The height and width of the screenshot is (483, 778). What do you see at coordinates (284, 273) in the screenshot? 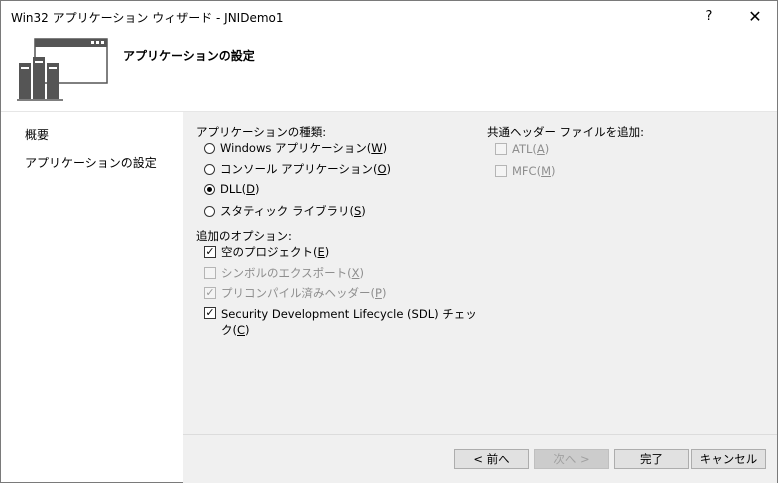
I see `checkbox-export-symbols: シンボルのエクスポート(X)` at bounding box center [284, 273].